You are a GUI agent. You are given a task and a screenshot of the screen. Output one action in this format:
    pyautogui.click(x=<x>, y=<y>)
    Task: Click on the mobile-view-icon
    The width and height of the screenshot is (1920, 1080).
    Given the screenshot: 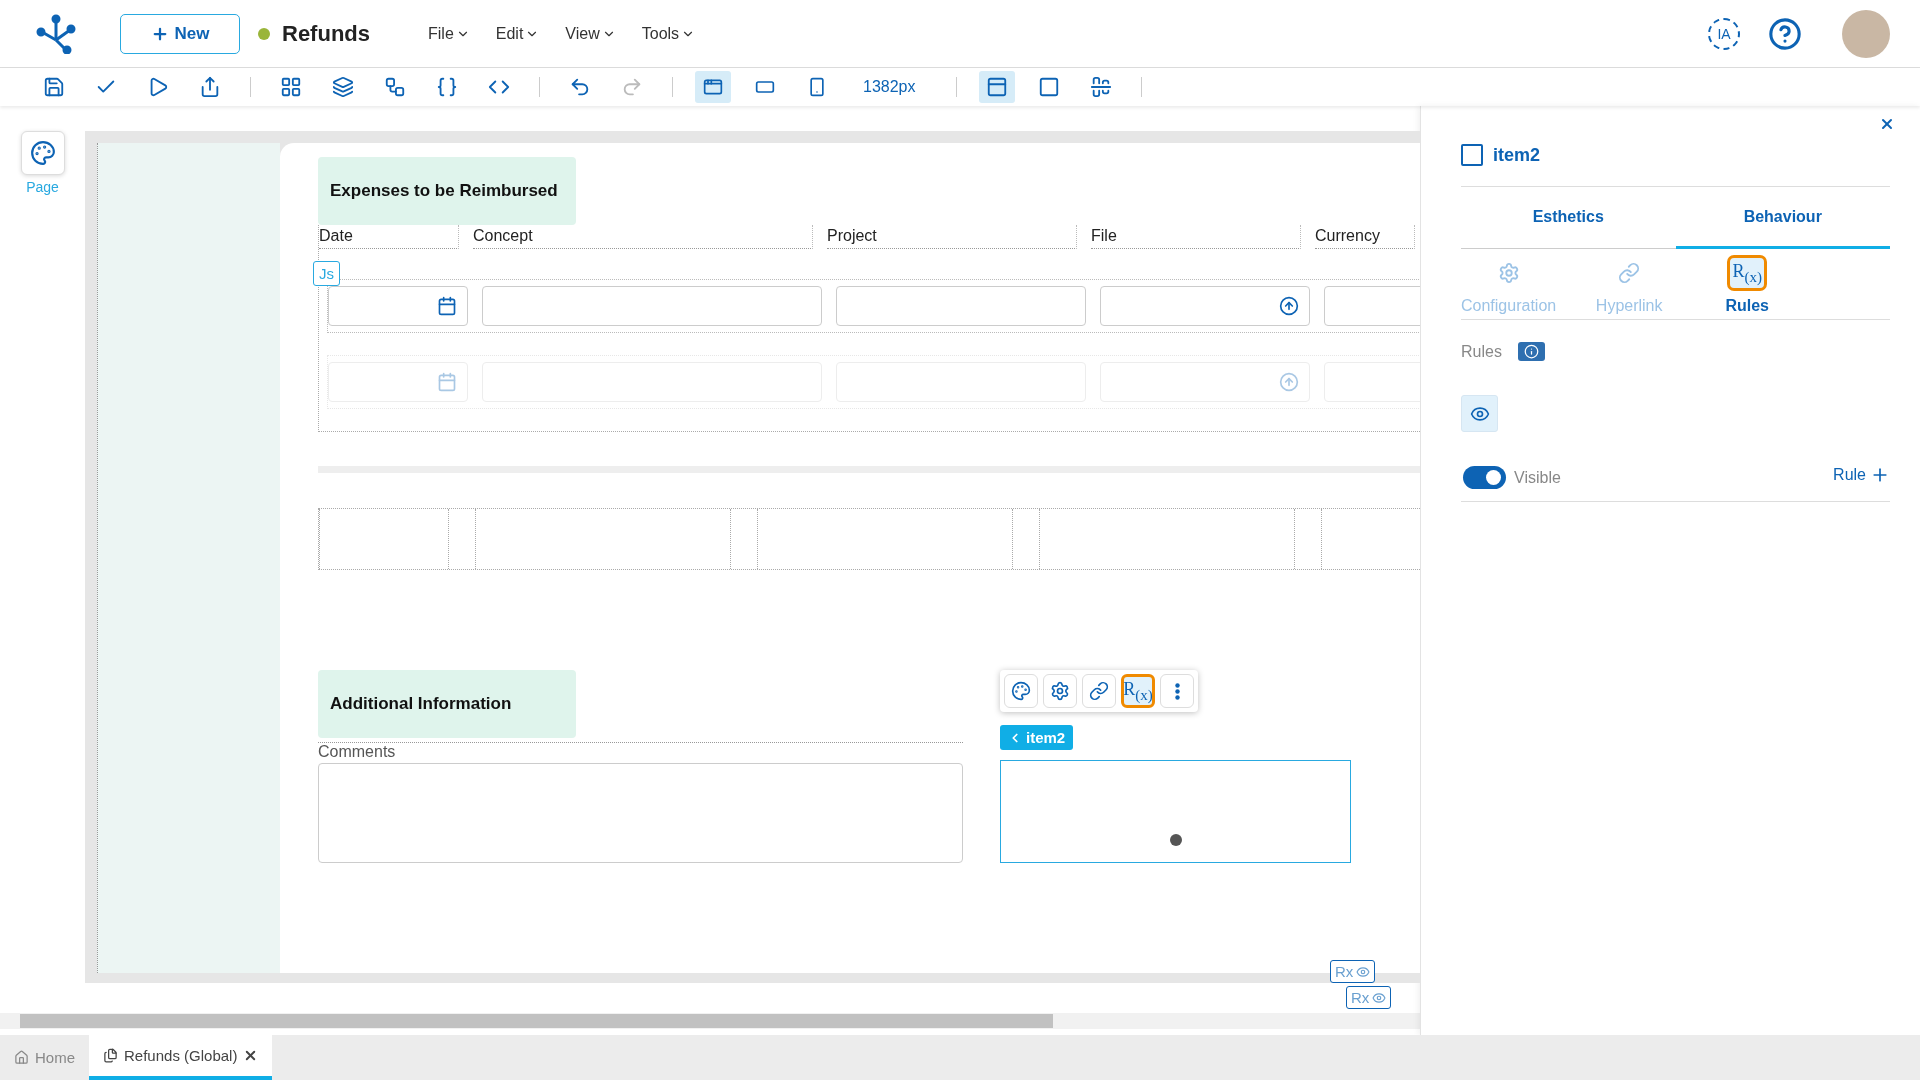 What is the action you would take?
    pyautogui.click(x=817, y=87)
    